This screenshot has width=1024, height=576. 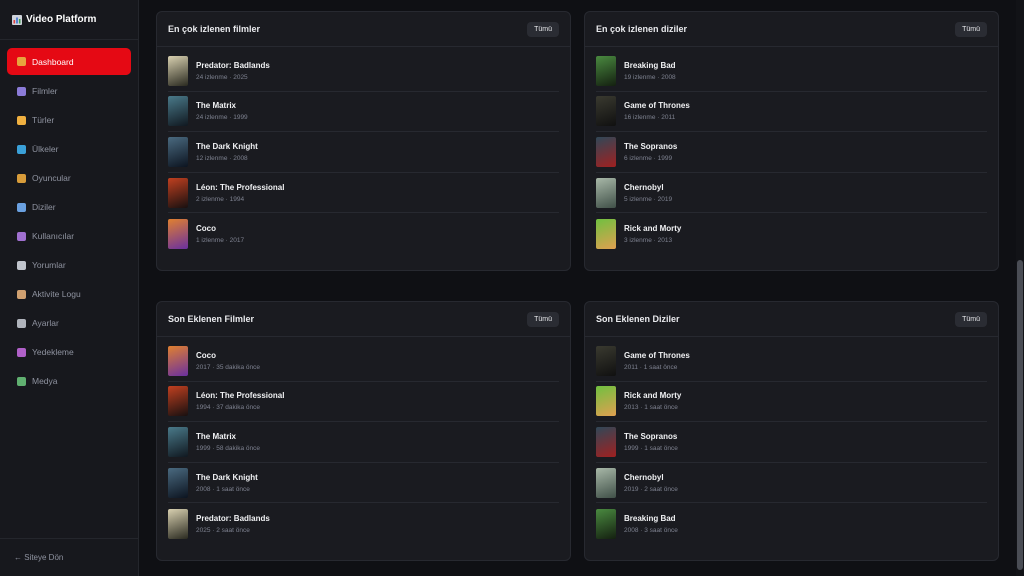 What do you see at coordinates (17, 19) in the screenshot?
I see `bar-chart-icon` at bounding box center [17, 19].